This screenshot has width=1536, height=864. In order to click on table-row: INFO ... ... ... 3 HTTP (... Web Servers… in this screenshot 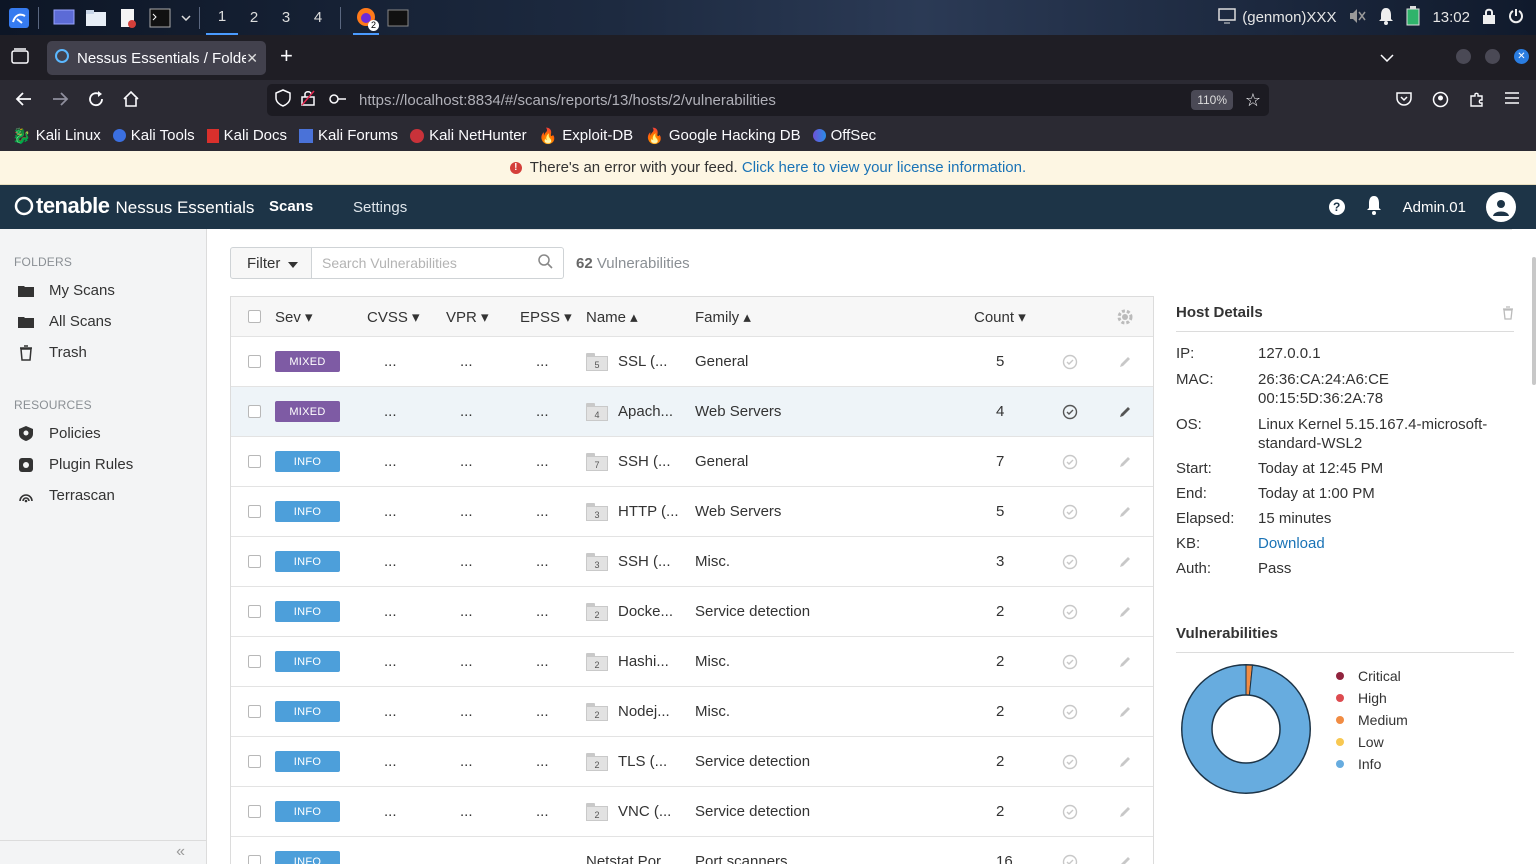, I will do `click(692, 512)`.